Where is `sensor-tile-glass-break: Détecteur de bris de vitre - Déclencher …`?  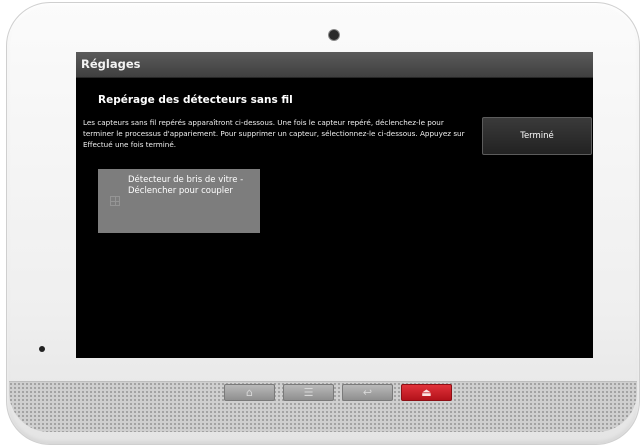
sensor-tile-glass-break: Détecteur de bris de vitre - Déclencher … is located at coordinates (179, 201).